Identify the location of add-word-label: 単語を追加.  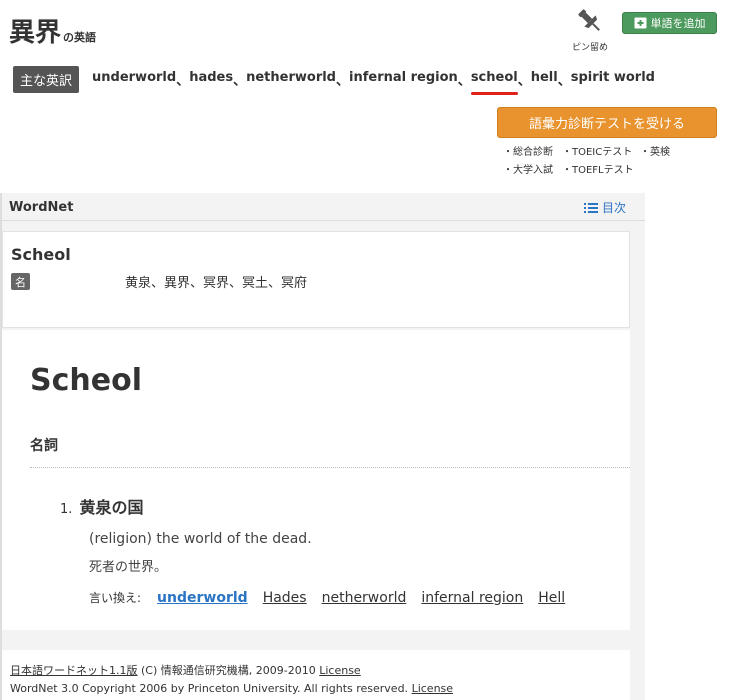
(678, 23).